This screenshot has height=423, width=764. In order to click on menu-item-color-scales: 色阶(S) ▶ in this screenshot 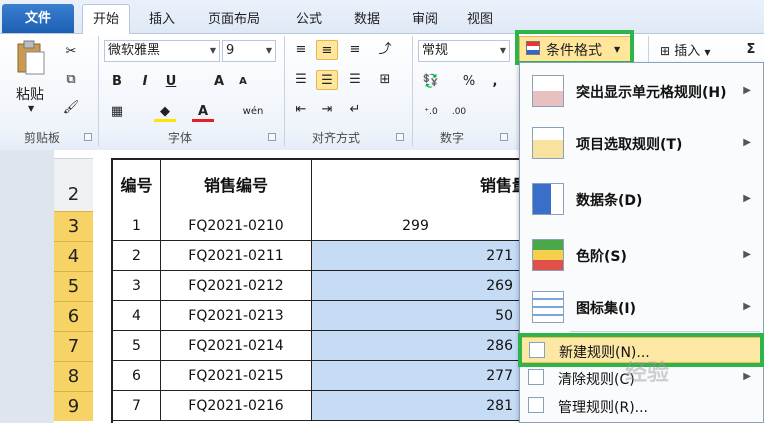, I will do `click(641, 255)`.